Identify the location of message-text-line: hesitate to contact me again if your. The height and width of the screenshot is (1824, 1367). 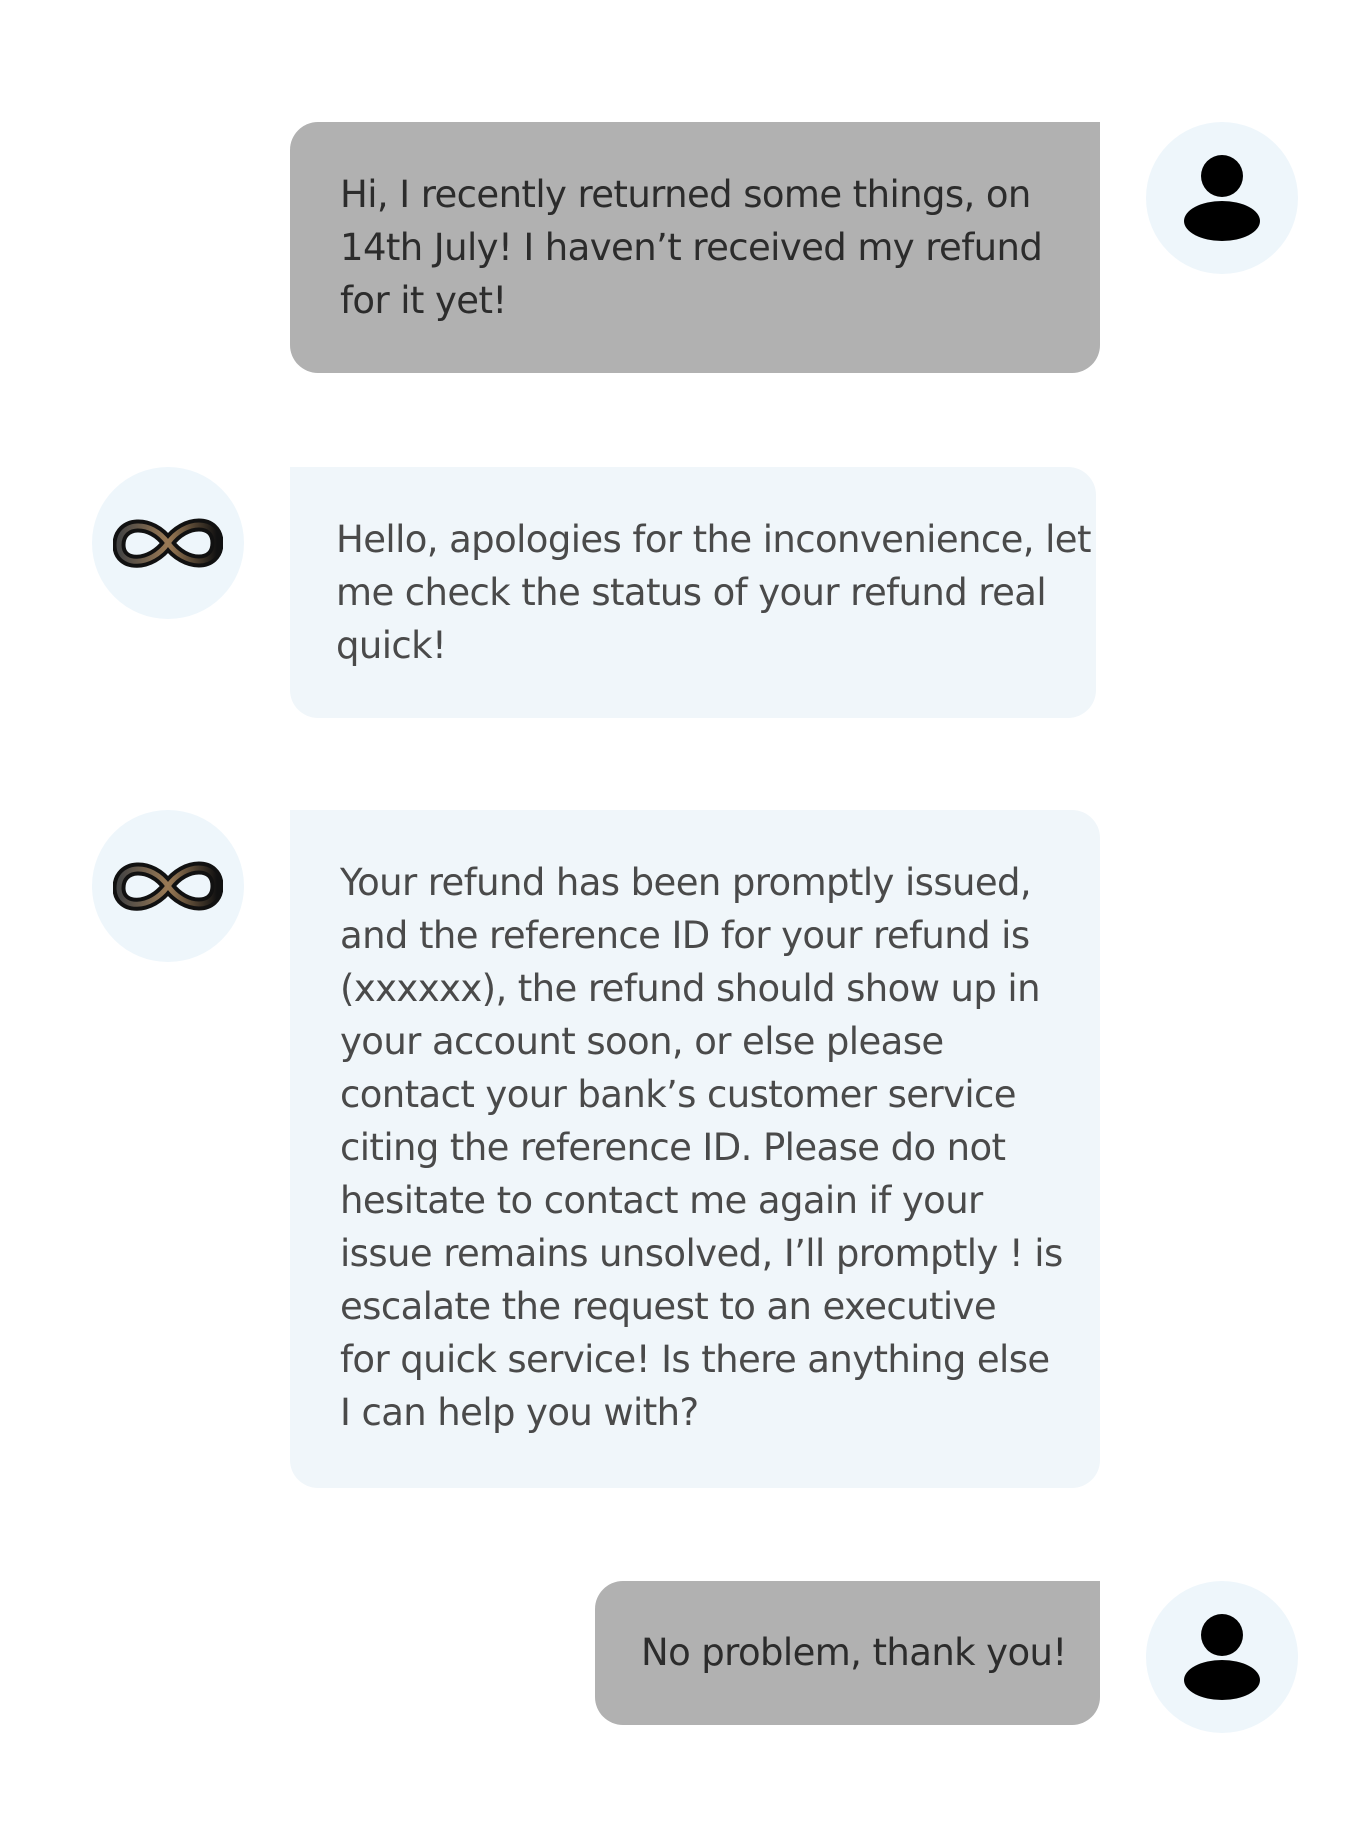
(661, 1200).